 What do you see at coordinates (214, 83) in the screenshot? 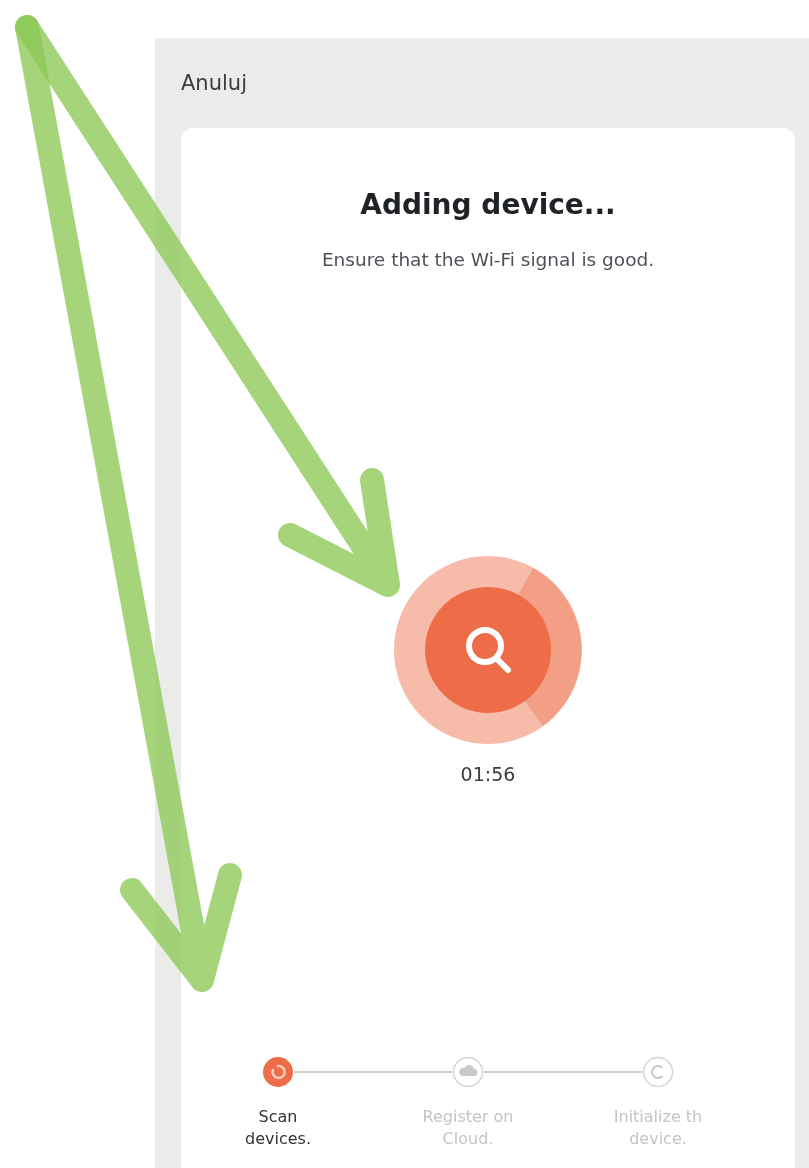
I see `cancel-button: Anuluj` at bounding box center [214, 83].